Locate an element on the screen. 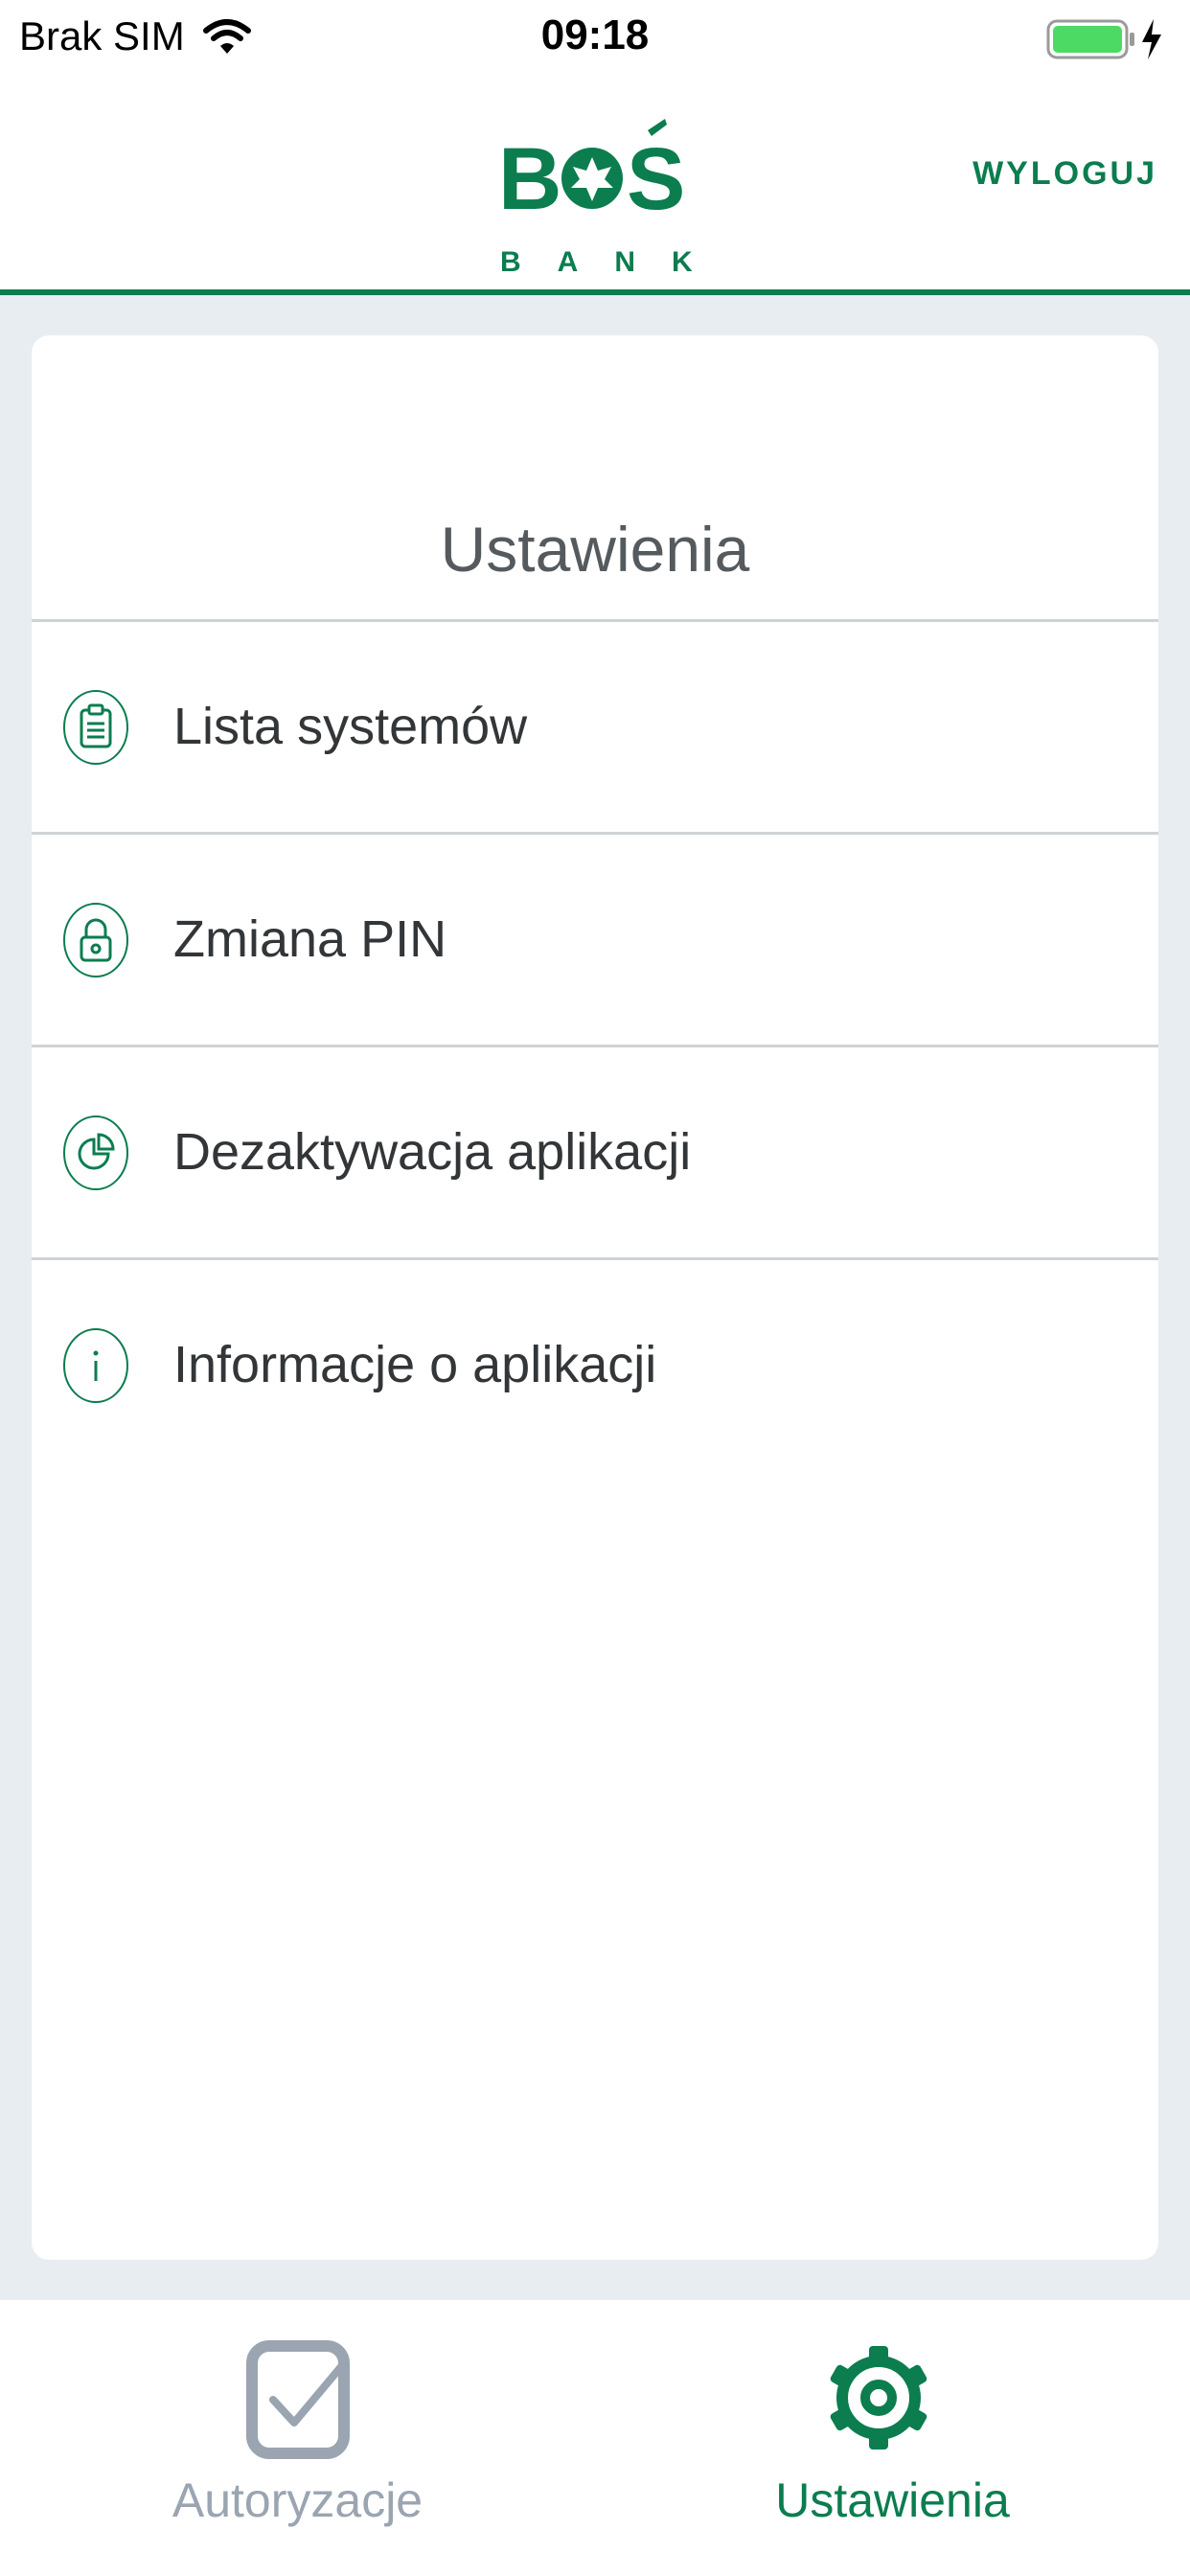 This screenshot has width=1190, height=2576. info-icon is located at coordinates (95, 1365).